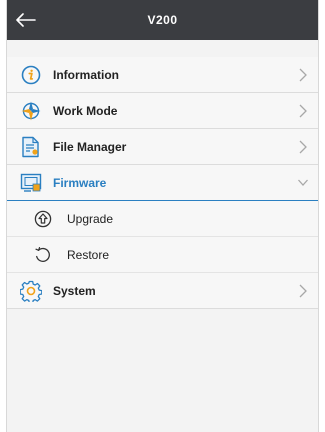  I want to click on compass-icon, so click(31, 111).